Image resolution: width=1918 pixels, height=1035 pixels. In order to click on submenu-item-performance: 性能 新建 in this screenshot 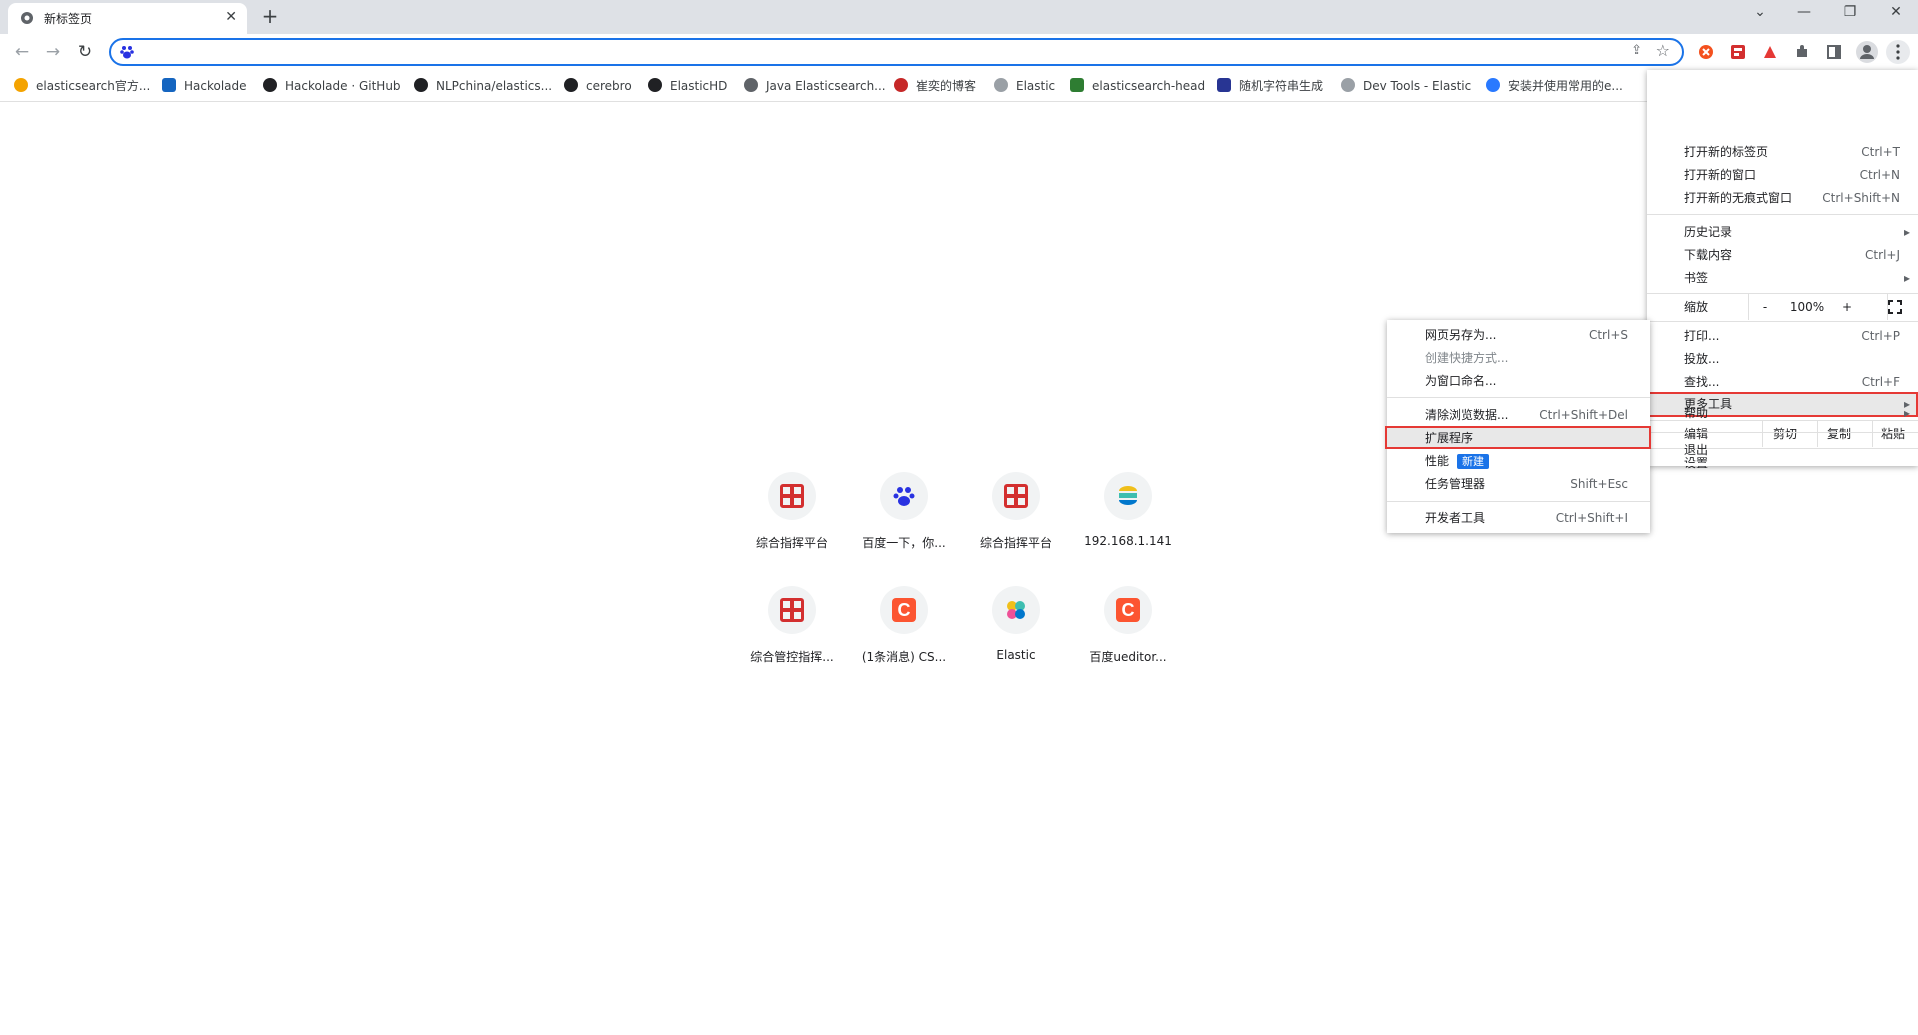, I will do `click(1526, 461)`.